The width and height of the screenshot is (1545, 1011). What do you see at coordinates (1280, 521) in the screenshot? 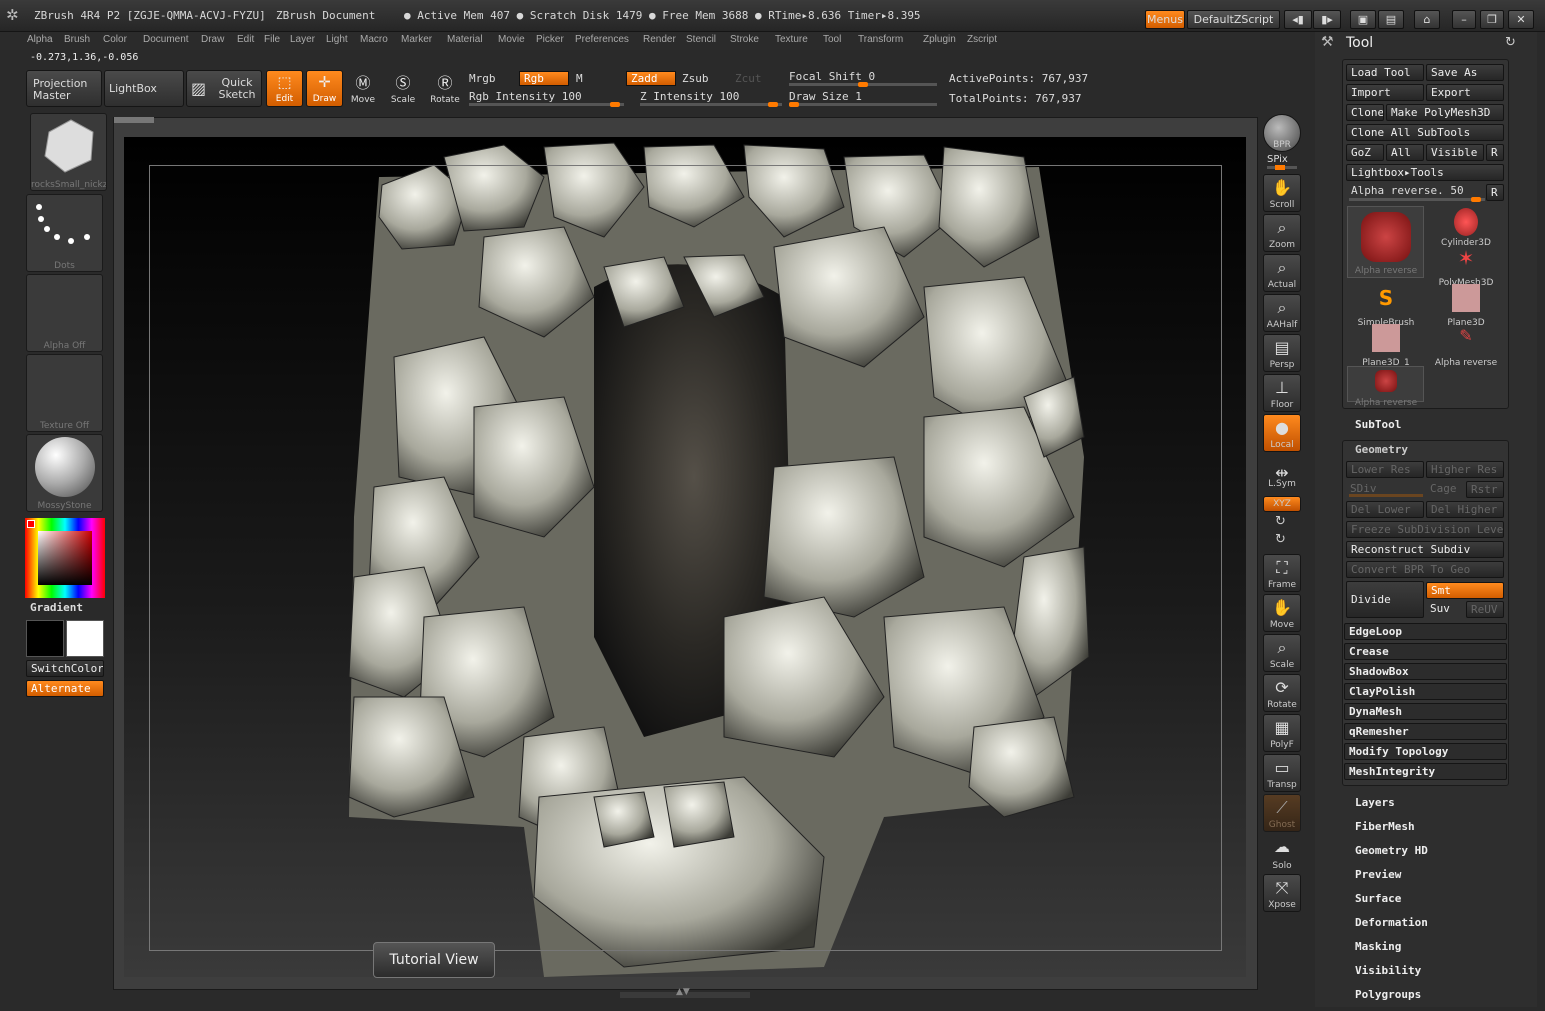
I see `rotate-y-icon: ↻` at bounding box center [1280, 521].